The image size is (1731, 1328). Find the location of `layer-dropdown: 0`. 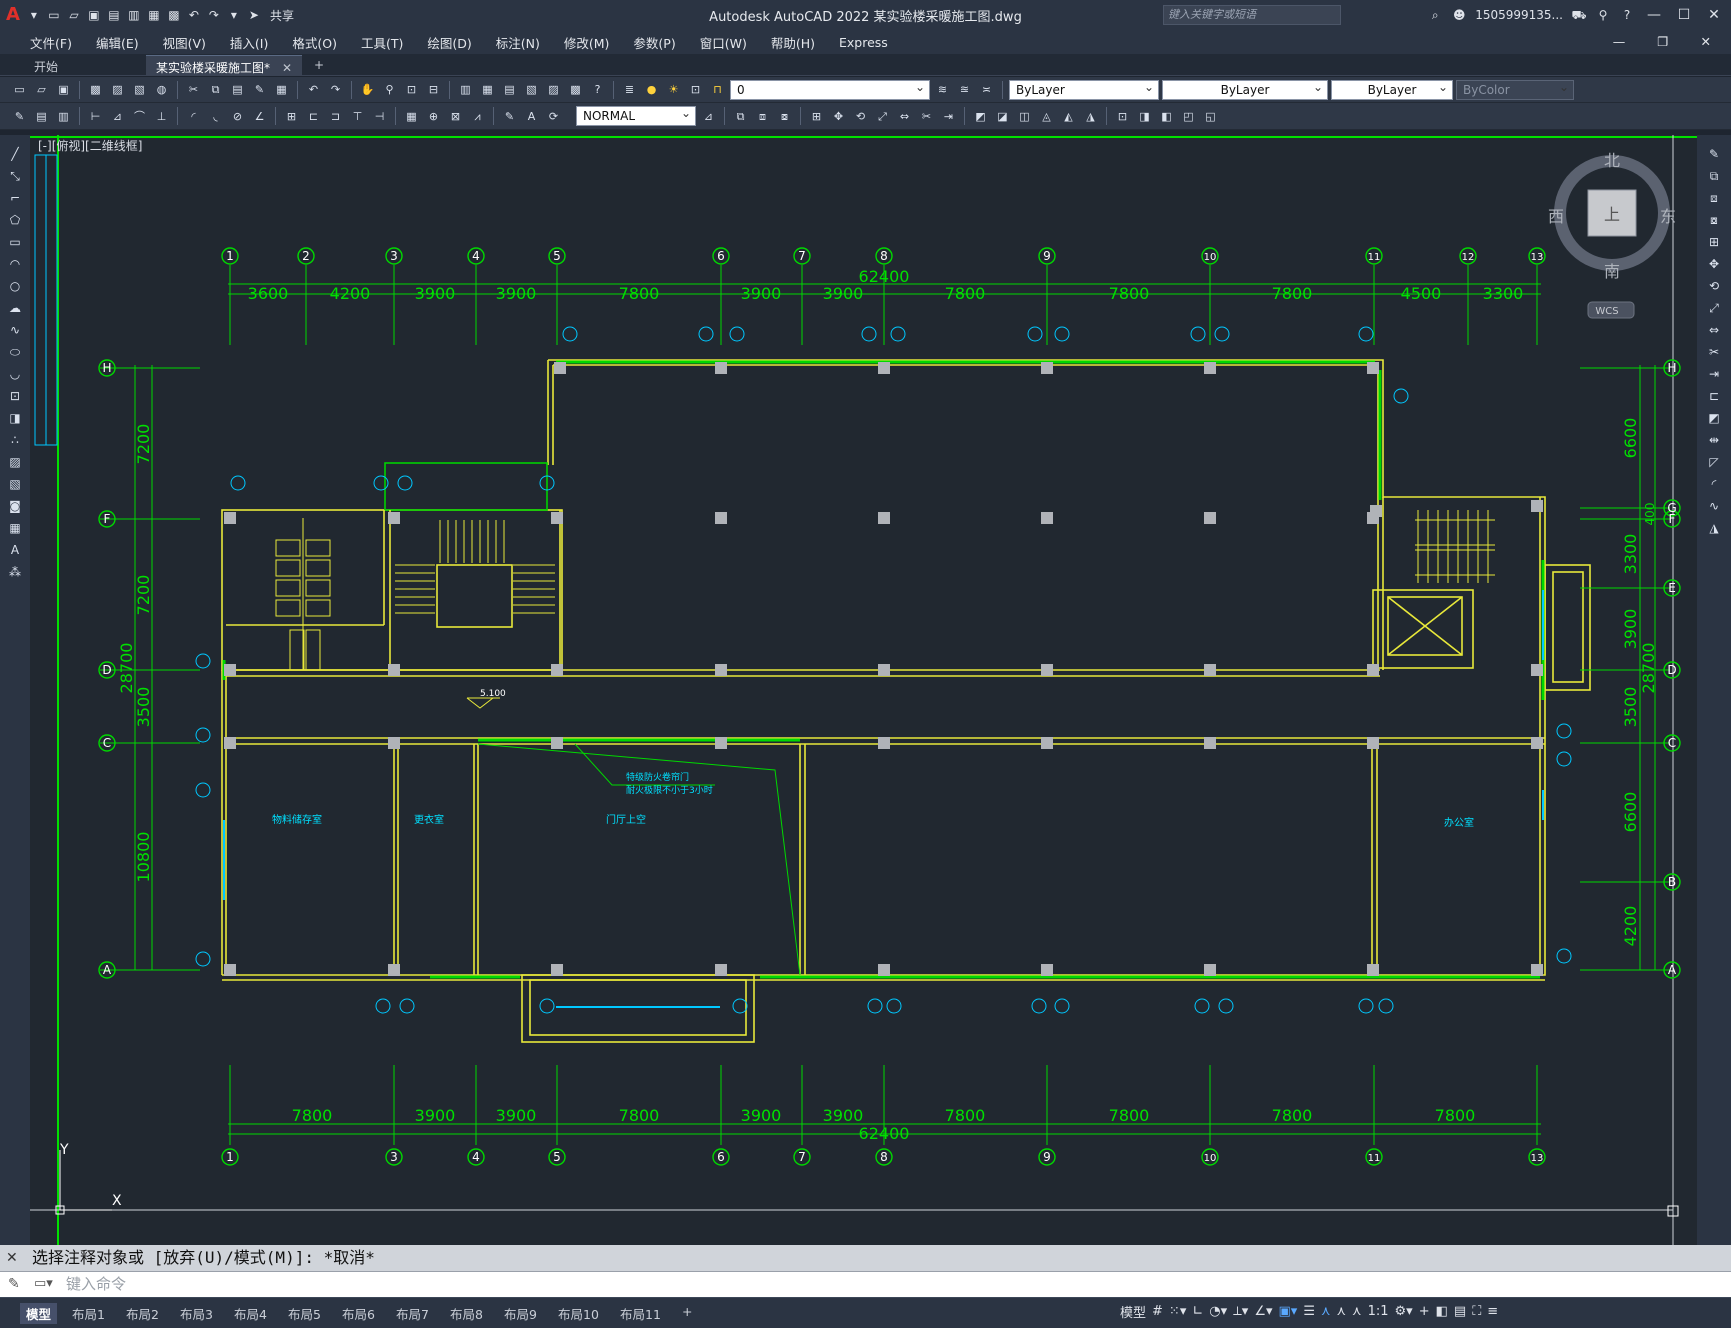

layer-dropdown: 0 is located at coordinates (830, 89).